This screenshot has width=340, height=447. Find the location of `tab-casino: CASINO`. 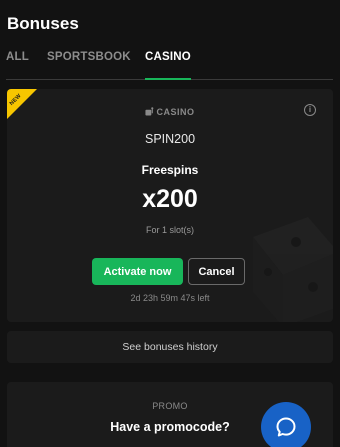

tab-casino: CASINO is located at coordinates (168, 65).